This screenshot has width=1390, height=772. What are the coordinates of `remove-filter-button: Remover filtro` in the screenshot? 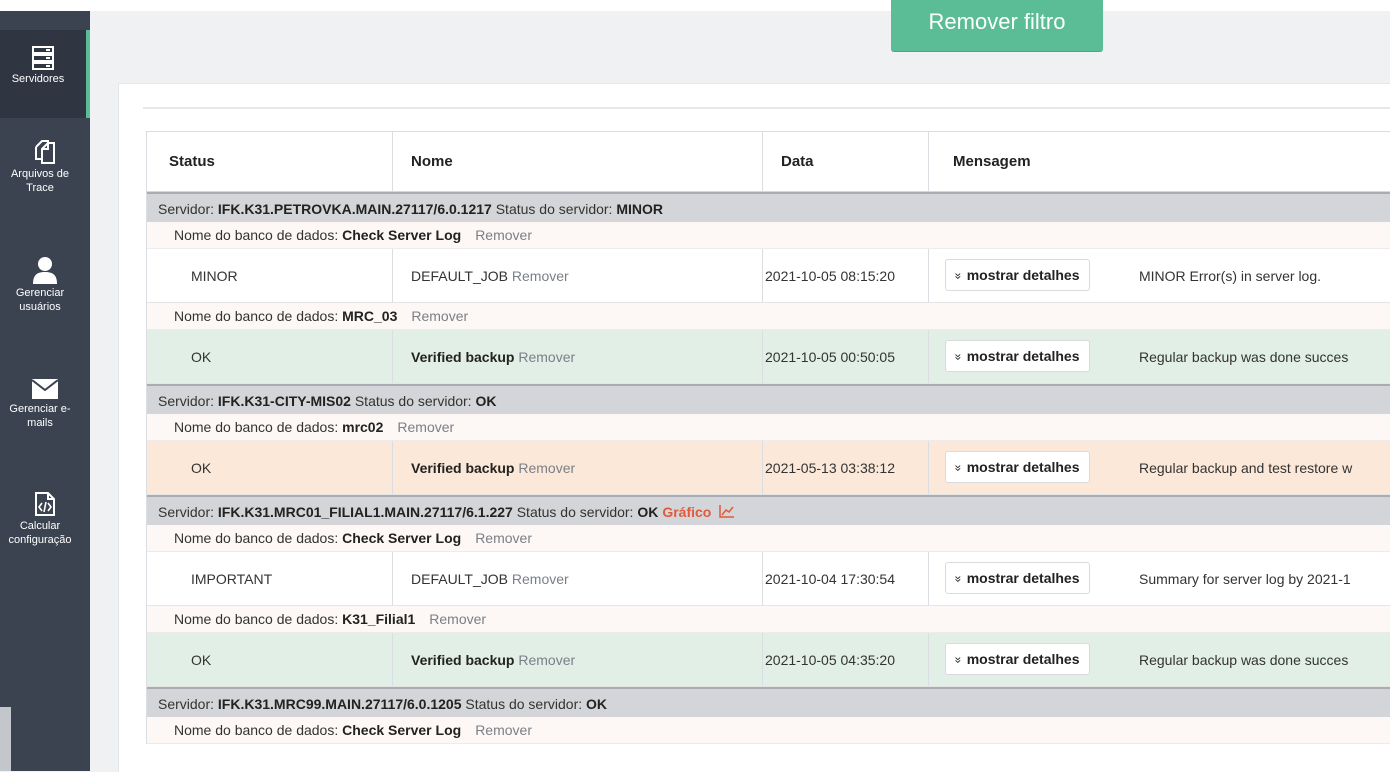 It's located at (997, 26).